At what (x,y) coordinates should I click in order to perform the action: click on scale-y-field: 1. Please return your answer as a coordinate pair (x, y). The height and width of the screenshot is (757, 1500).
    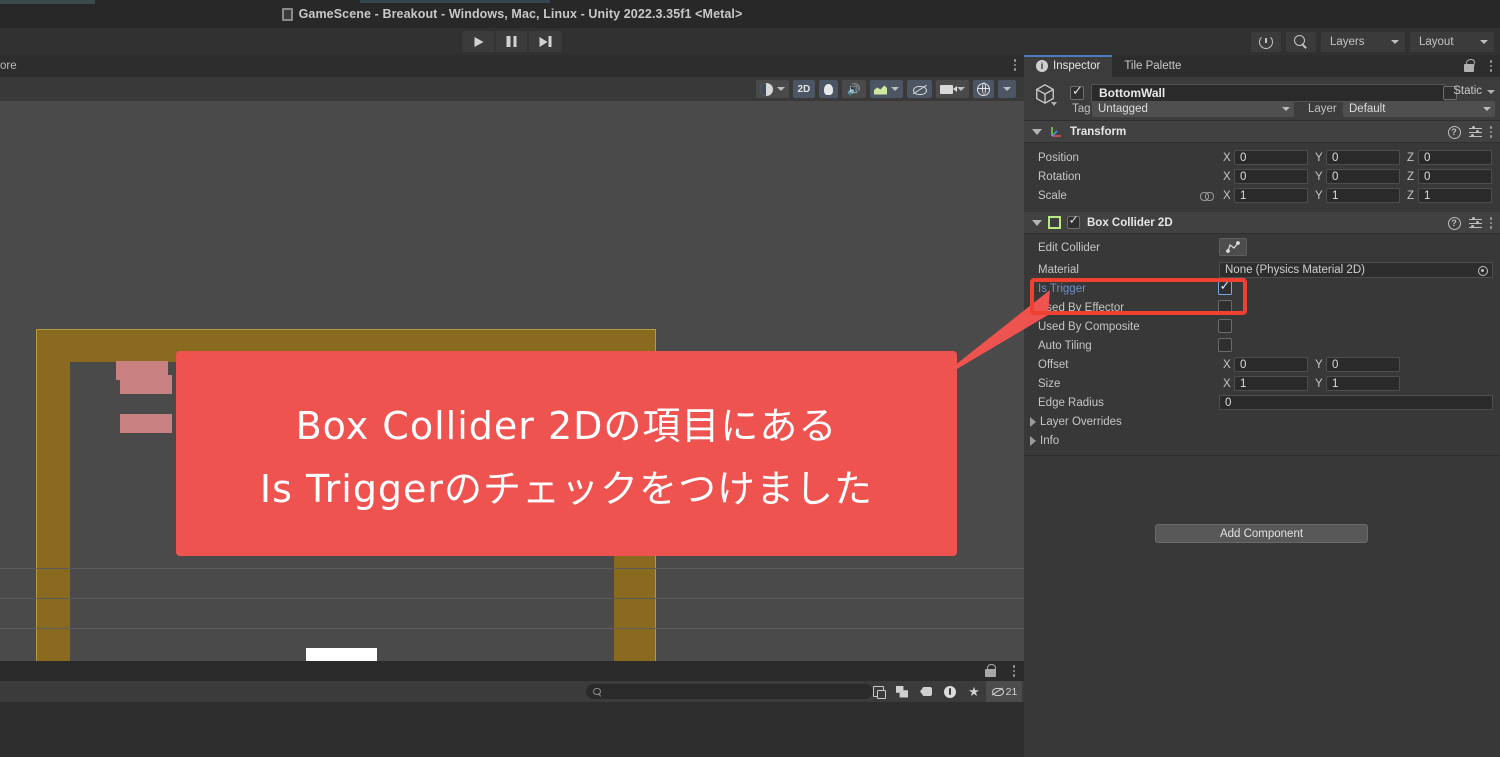
    Looking at the image, I should click on (1363, 195).